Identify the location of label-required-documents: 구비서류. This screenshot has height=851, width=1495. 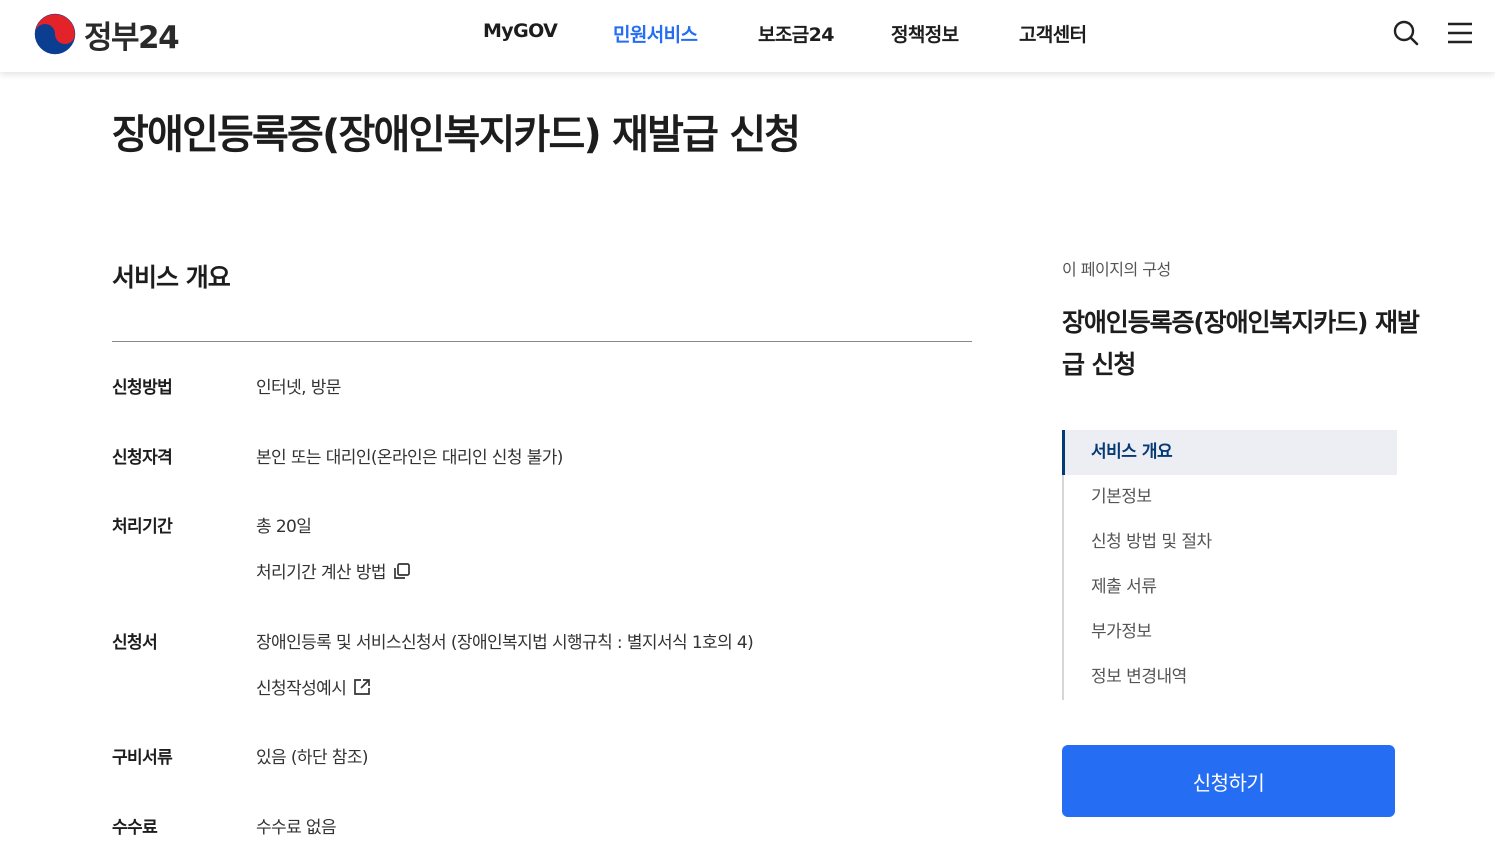
(142, 758).